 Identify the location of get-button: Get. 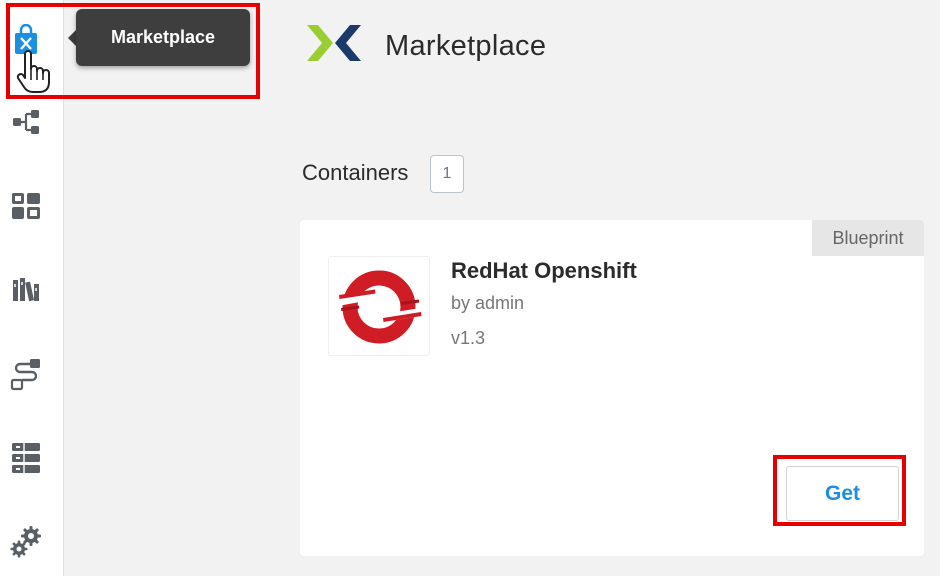
(842, 493).